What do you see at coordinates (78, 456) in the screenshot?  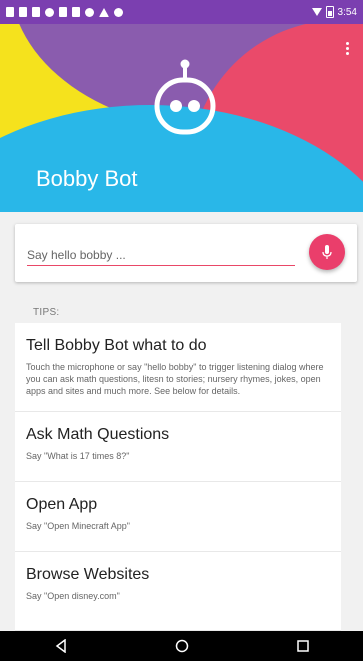 I see `tip-description: Say "What is 17 times 8?"` at bounding box center [78, 456].